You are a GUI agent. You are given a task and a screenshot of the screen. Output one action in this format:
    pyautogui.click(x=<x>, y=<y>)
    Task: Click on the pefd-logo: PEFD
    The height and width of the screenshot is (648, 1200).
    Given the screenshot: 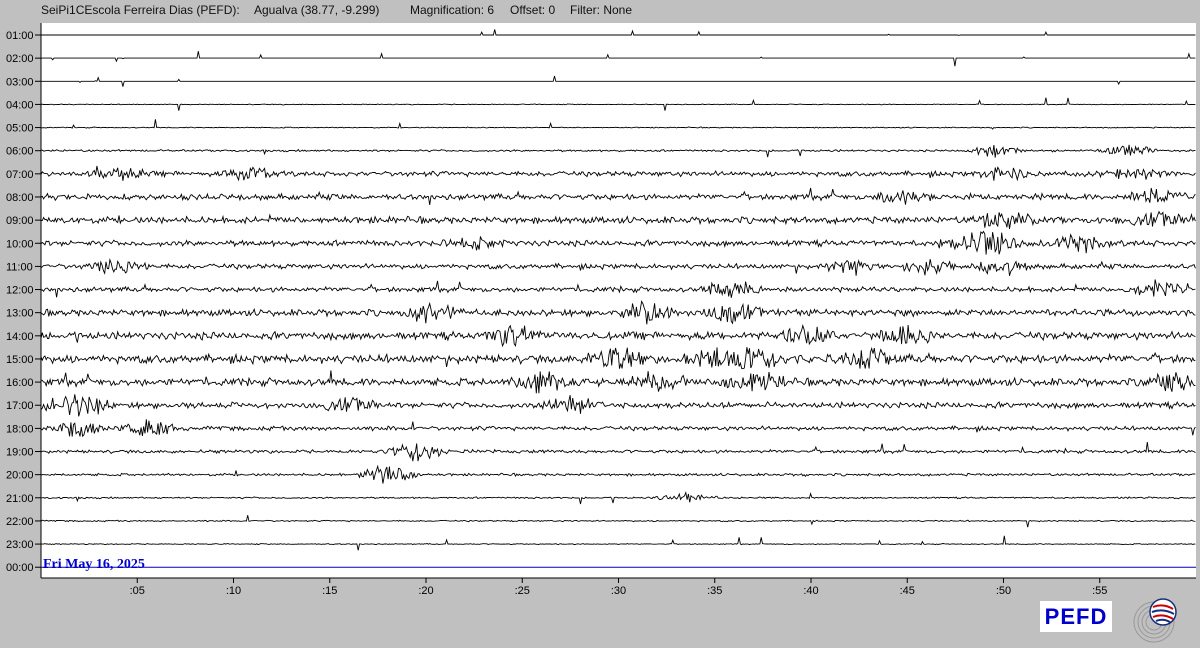 What is the action you would take?
    pyautogui.click(x=1076, y=616)
    